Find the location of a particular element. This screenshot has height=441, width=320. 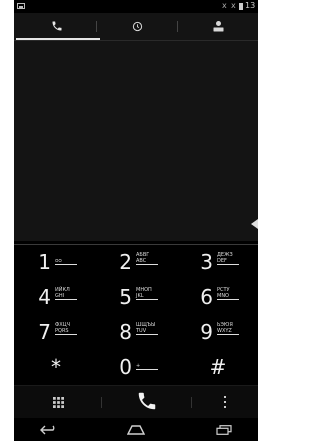

back-icon is located at coordinates (49, 429).